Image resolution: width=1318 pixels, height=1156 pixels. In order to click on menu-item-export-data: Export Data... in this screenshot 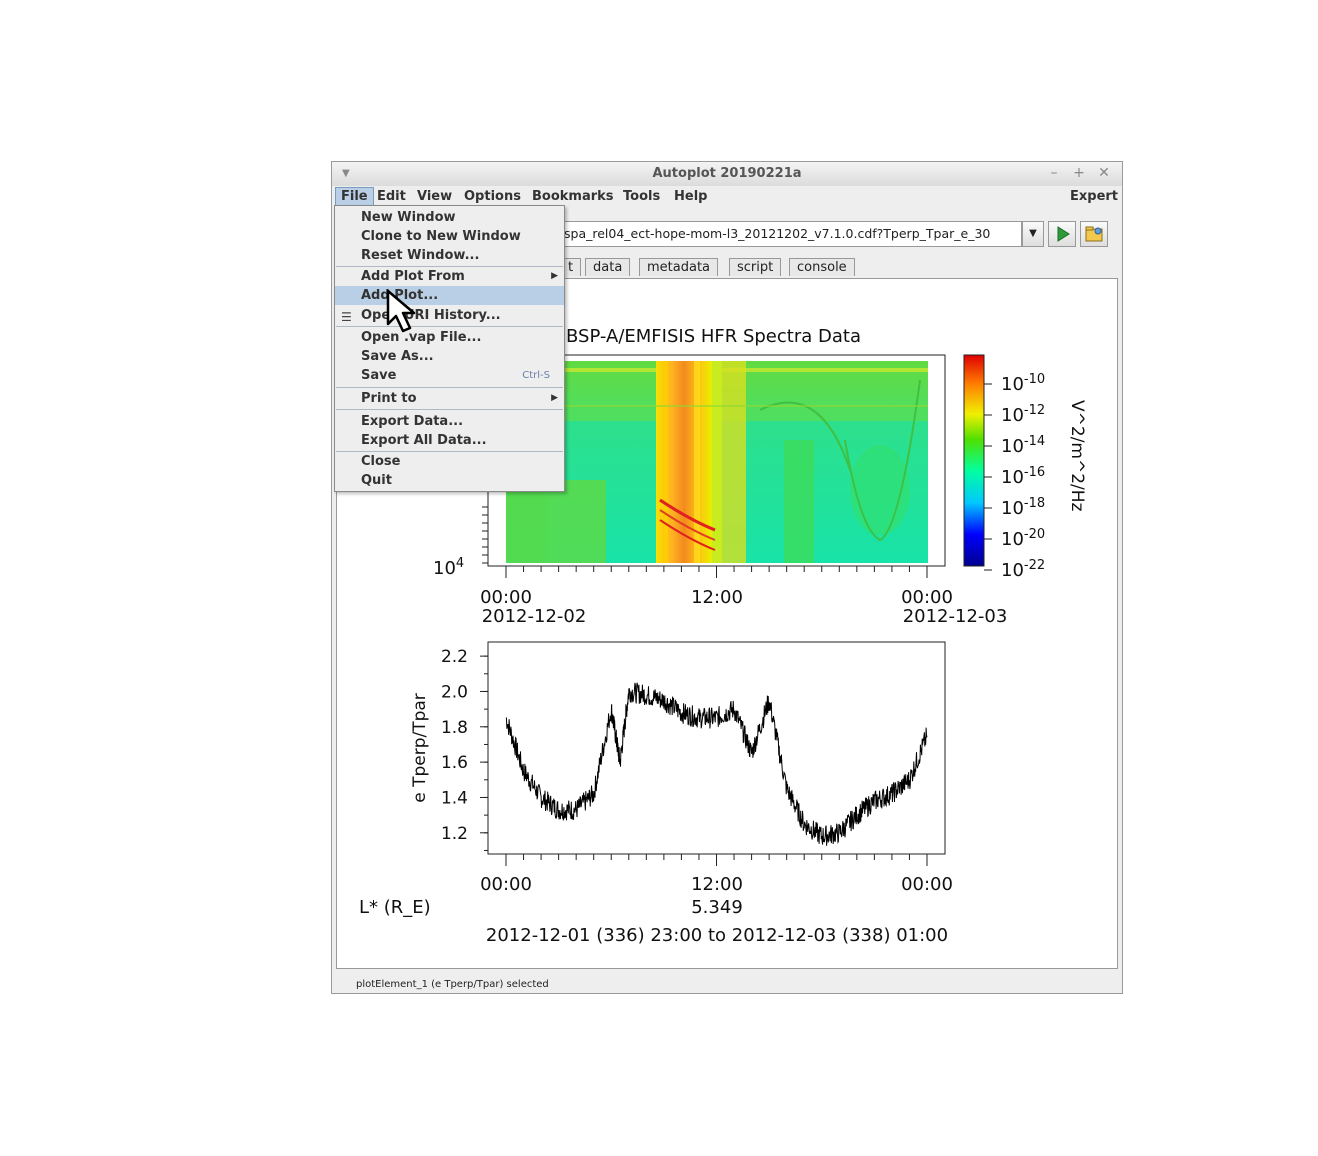, I will do `click(449, 421)`.